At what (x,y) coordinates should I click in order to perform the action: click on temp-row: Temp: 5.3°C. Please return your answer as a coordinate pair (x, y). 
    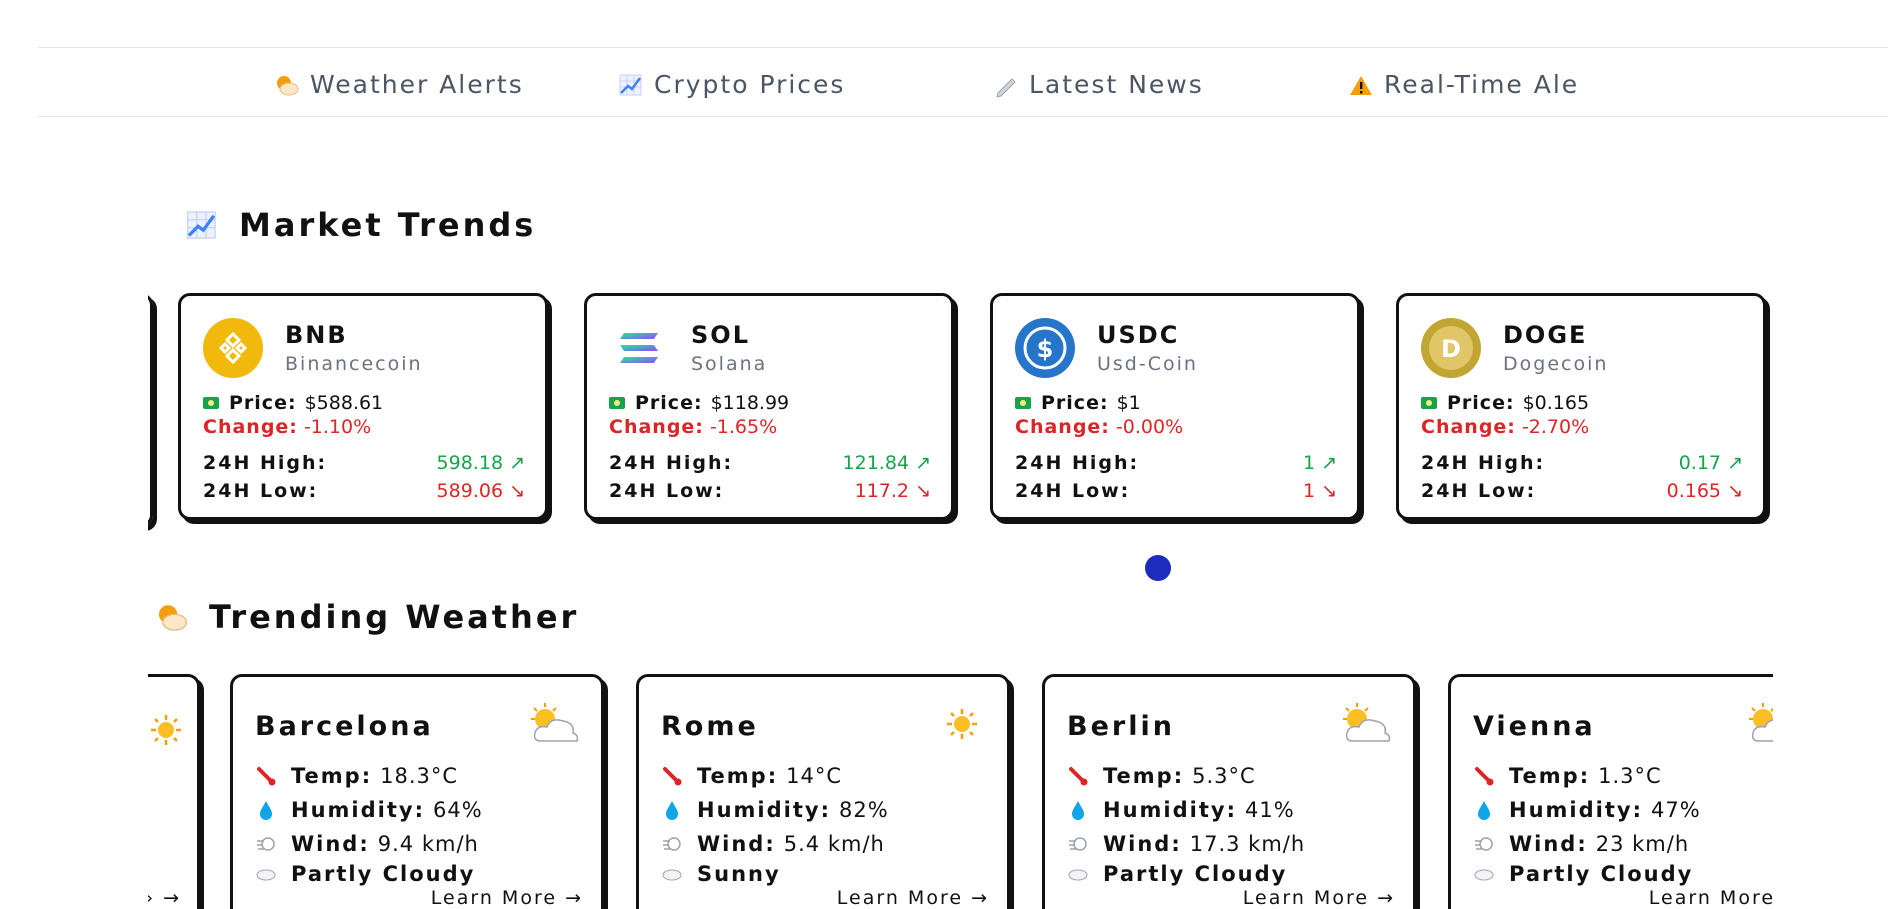
    Looking at the image, I should click on (1230, 776).